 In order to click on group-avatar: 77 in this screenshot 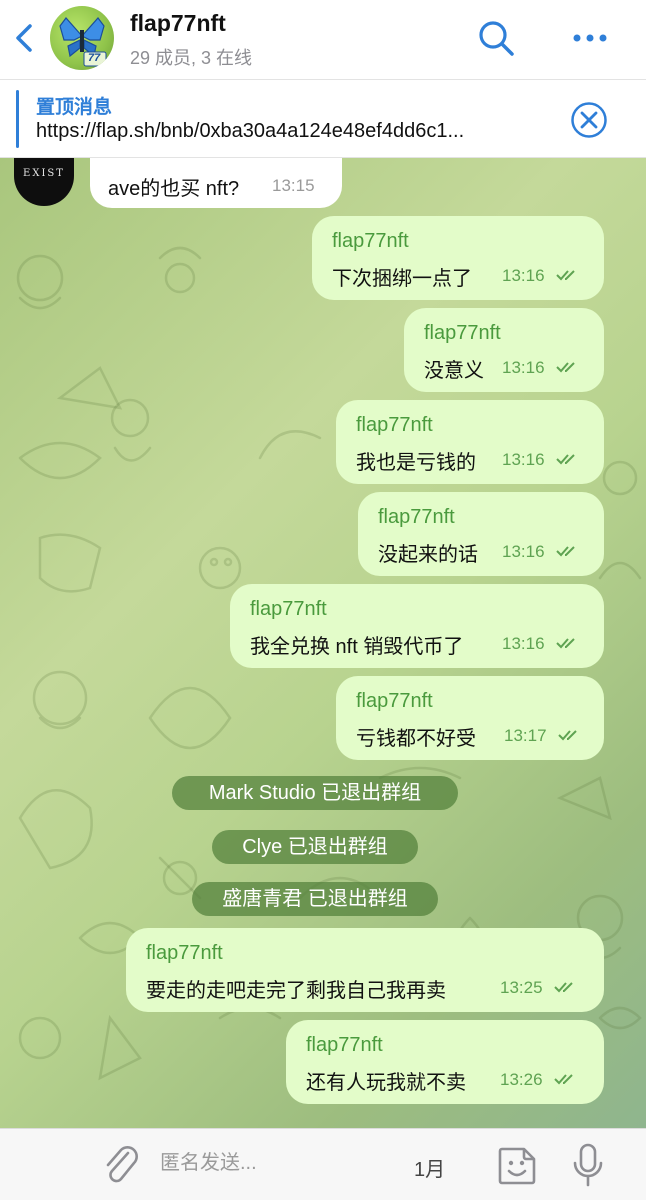, I will do `click(82, 38)`.